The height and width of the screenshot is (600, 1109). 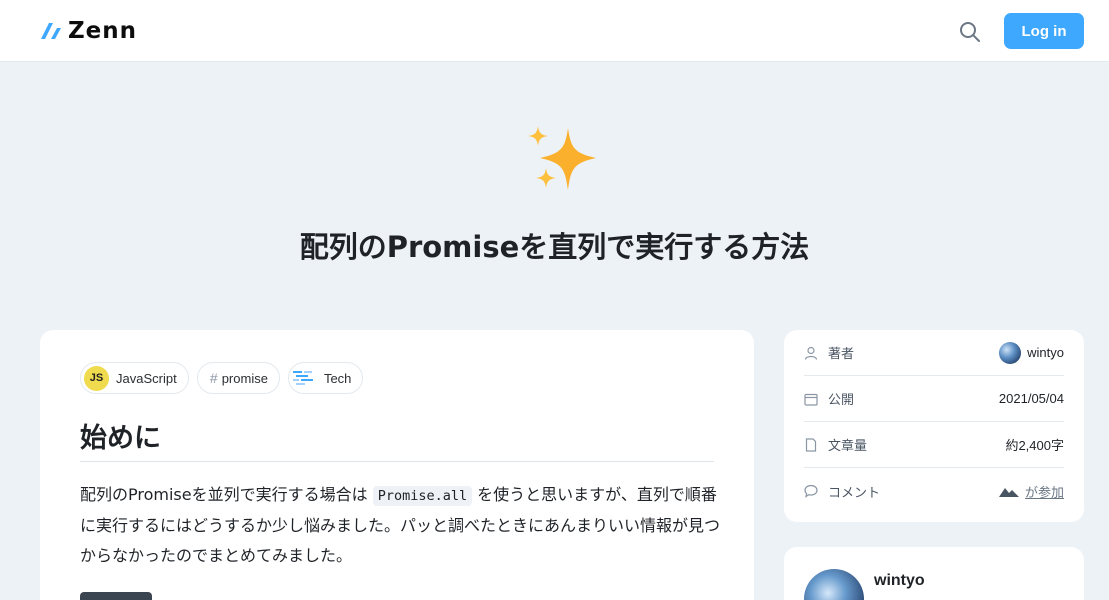 What do you see at coordinates (554, 247) in the screenshot?
I see `article-title: 配列のPromiseを直列で実行する方法` at bounding box center [554, 247].